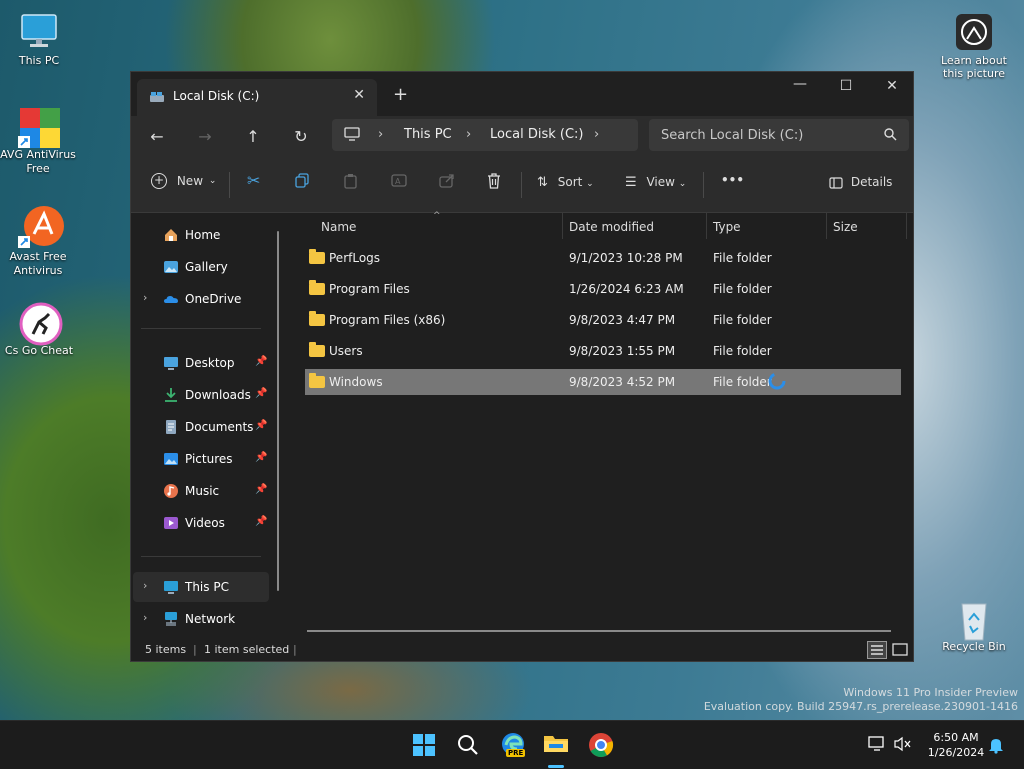  I want to click on breadcrumb-item: This PC, so click(428, 134).